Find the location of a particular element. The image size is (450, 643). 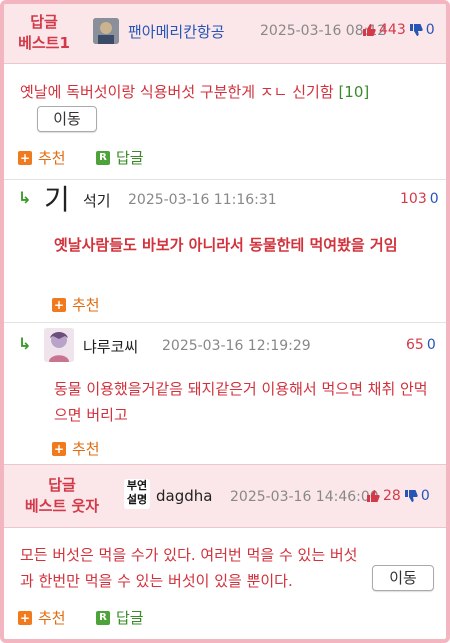

vote-box: 443 0 is located at coordinates (398, 30).